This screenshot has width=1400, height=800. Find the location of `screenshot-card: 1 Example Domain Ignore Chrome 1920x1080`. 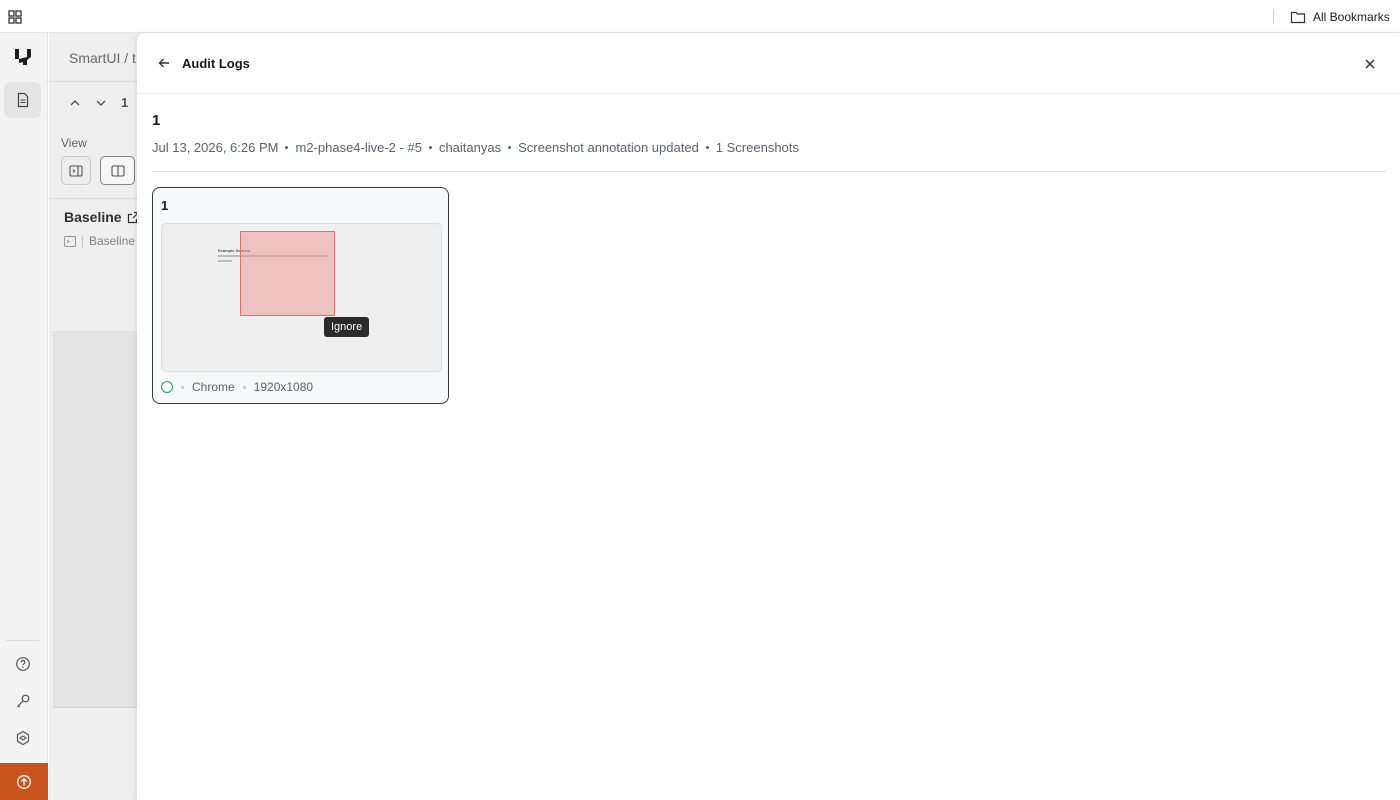

screenshot-card: 1 Example Domain Ignore Chrome 1920x1080 is located at coordinates (300, 295).